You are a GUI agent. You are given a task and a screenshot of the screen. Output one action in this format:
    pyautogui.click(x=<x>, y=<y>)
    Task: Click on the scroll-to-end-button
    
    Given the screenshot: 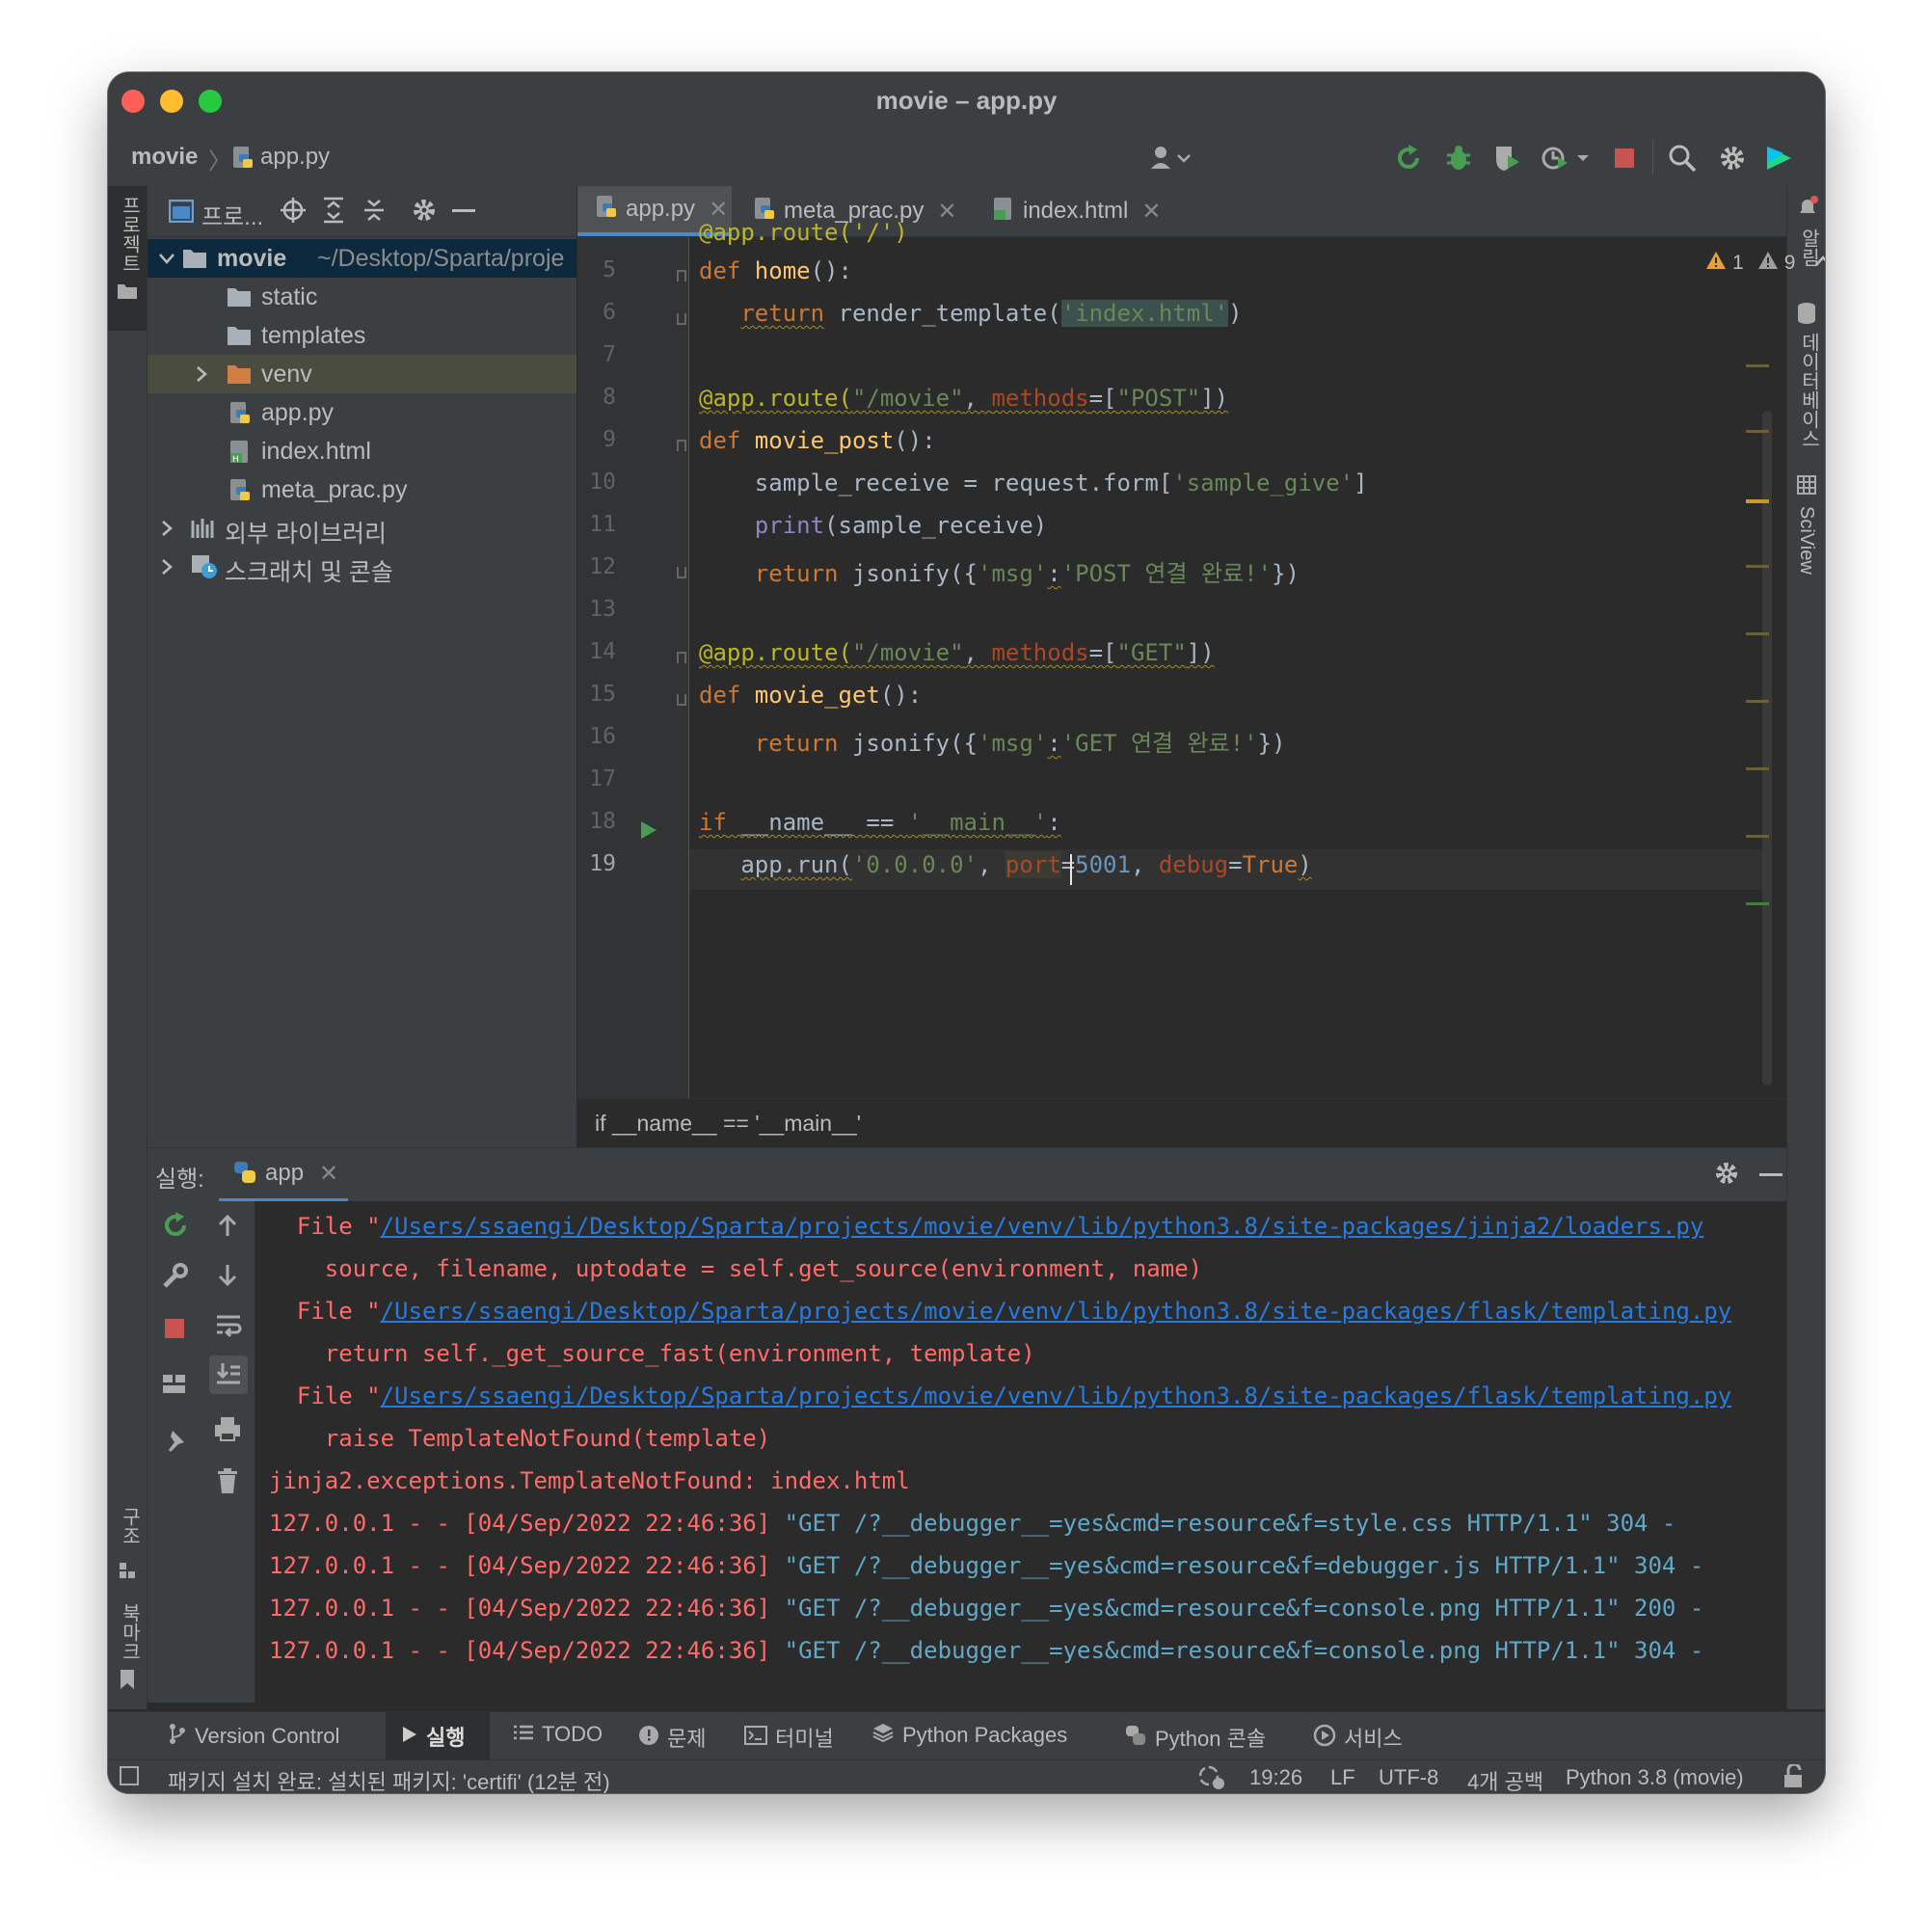 What is the action you would take?
    pyautogui.click(x=228, y=1375)
    